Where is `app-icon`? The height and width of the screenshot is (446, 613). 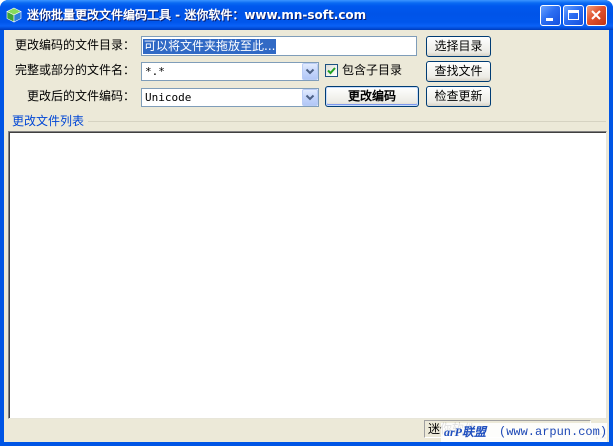
app-icon is located at coordinates (14, 15).